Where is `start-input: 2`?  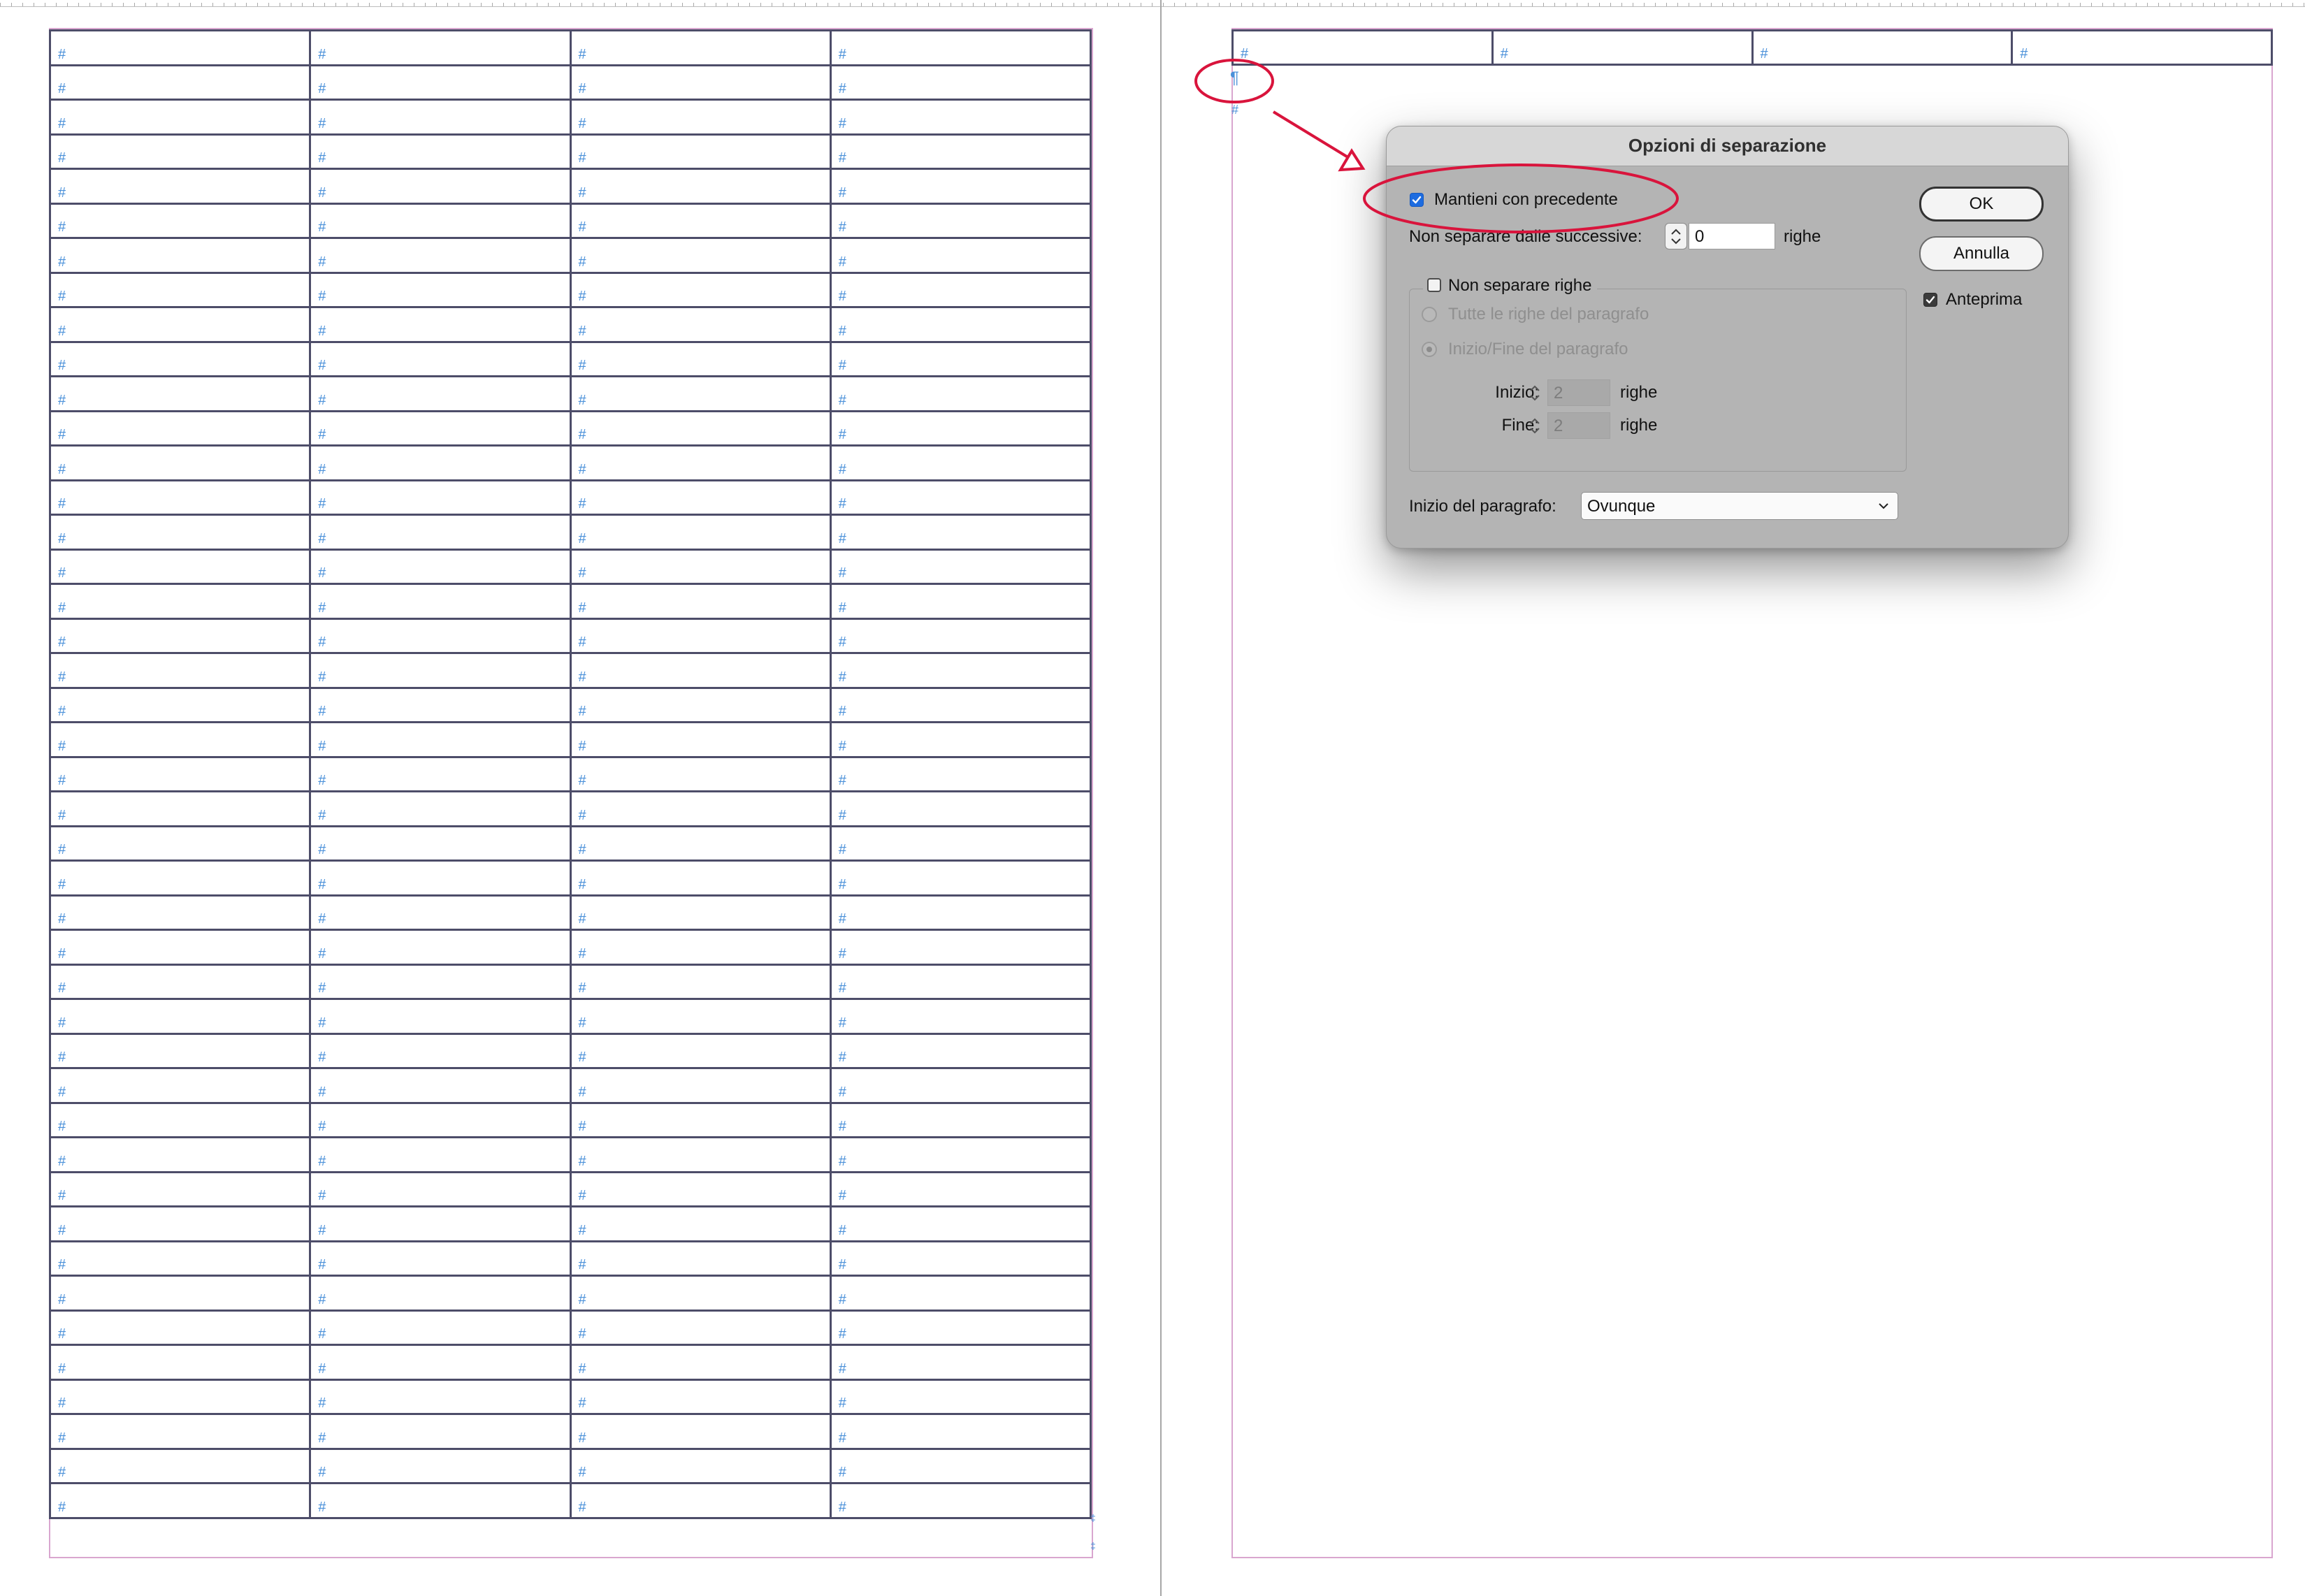 start-input: 2 is located at coordinates (1578, 392).